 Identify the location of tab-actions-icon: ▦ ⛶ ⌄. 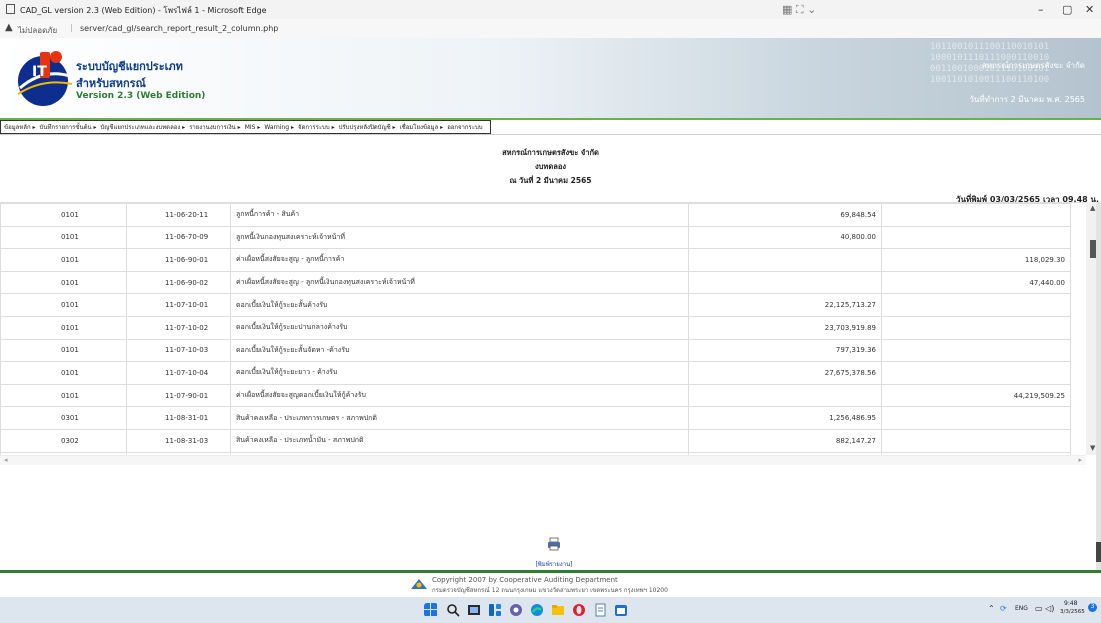
(799, 10).